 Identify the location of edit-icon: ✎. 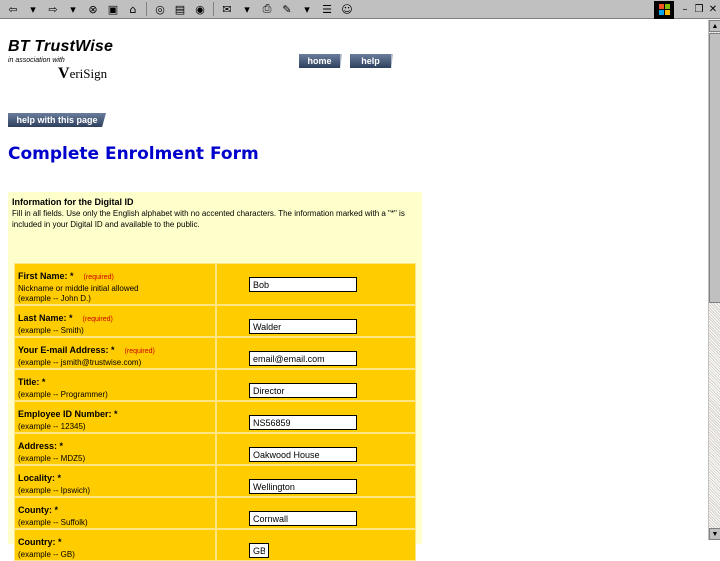
(287, 9).